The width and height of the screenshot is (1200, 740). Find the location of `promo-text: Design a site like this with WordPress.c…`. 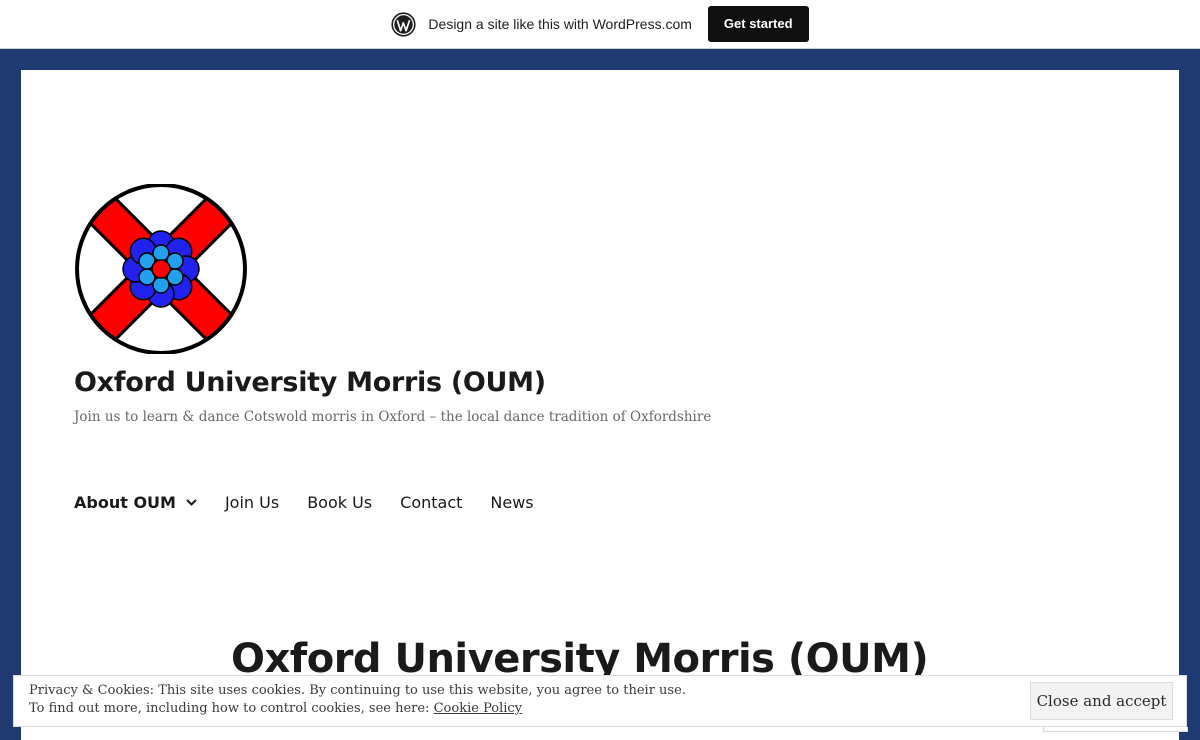

promo-text: Design a site like this with WordPress.c… is located at coordinates (560, 24).